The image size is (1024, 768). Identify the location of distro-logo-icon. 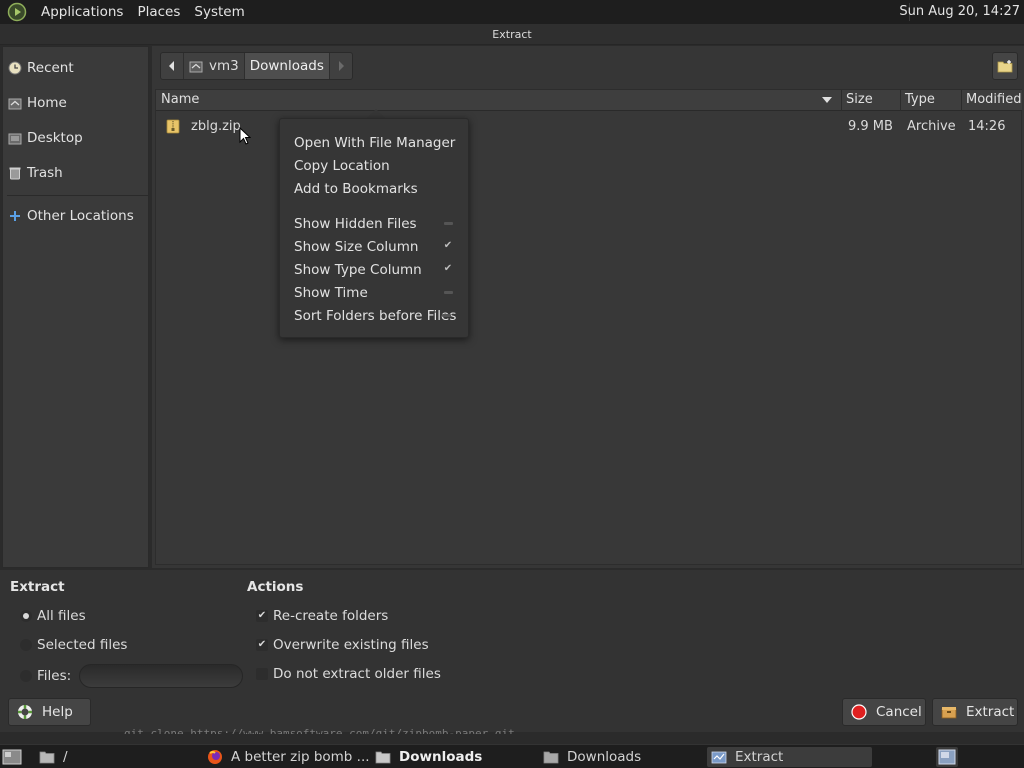
(17, 12).